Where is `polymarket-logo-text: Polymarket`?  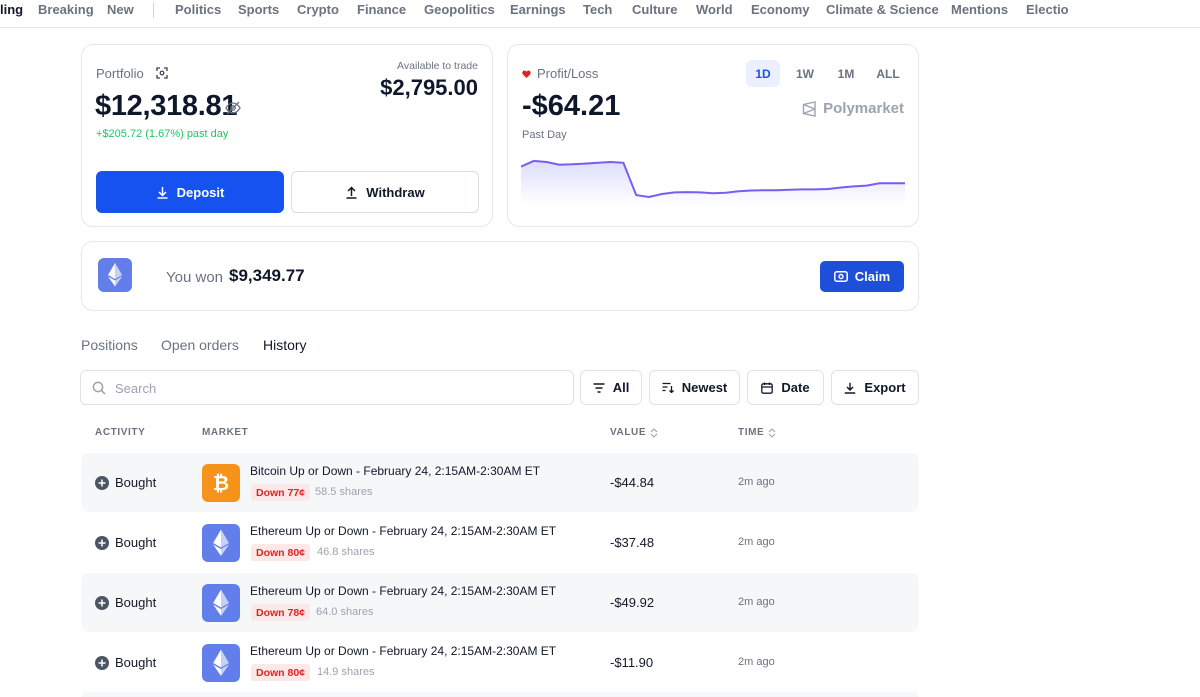
polymarket-logo-text: Polymarket is located at coordinates (863, 108).